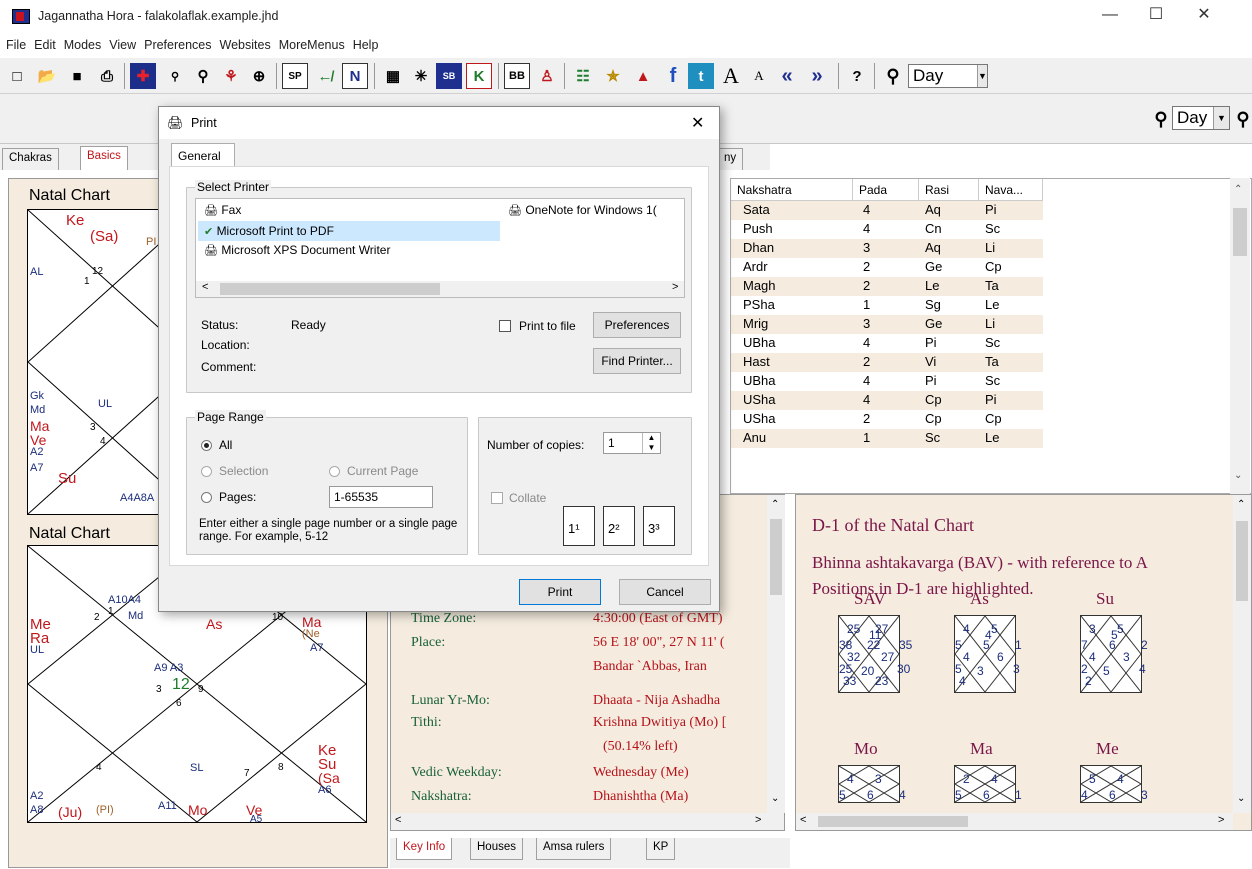  Describe the element at coordinates (104, 158) in the screenshot. I see `tab-basics: Basics` at that location.